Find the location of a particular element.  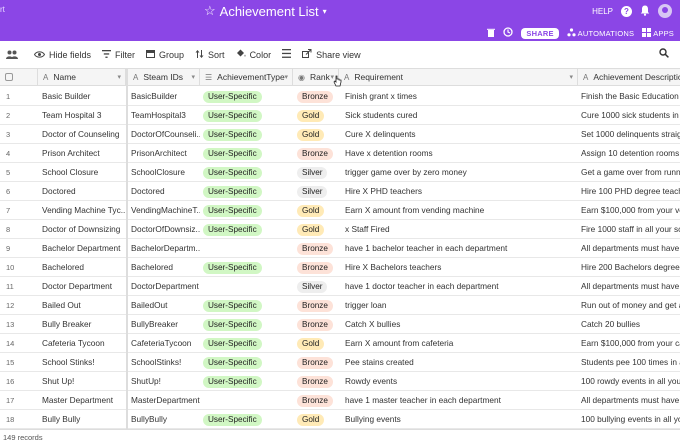

cell-requirement: Cure X delinquents is located at coordinates (461, 134).